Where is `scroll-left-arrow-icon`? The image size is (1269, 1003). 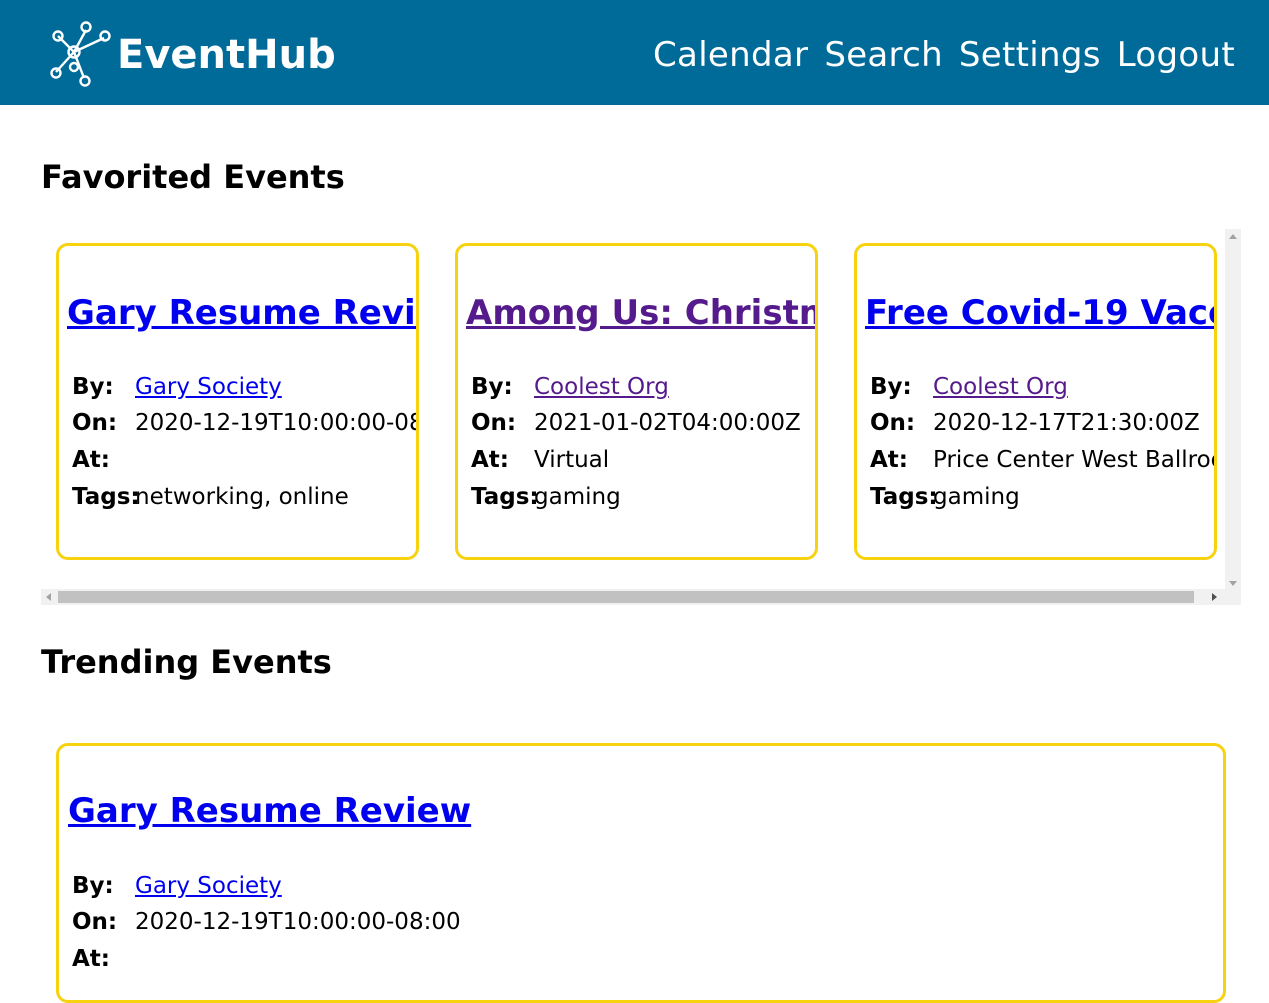 scroll-left-arrow-icon is located at coordinates (48, 597).